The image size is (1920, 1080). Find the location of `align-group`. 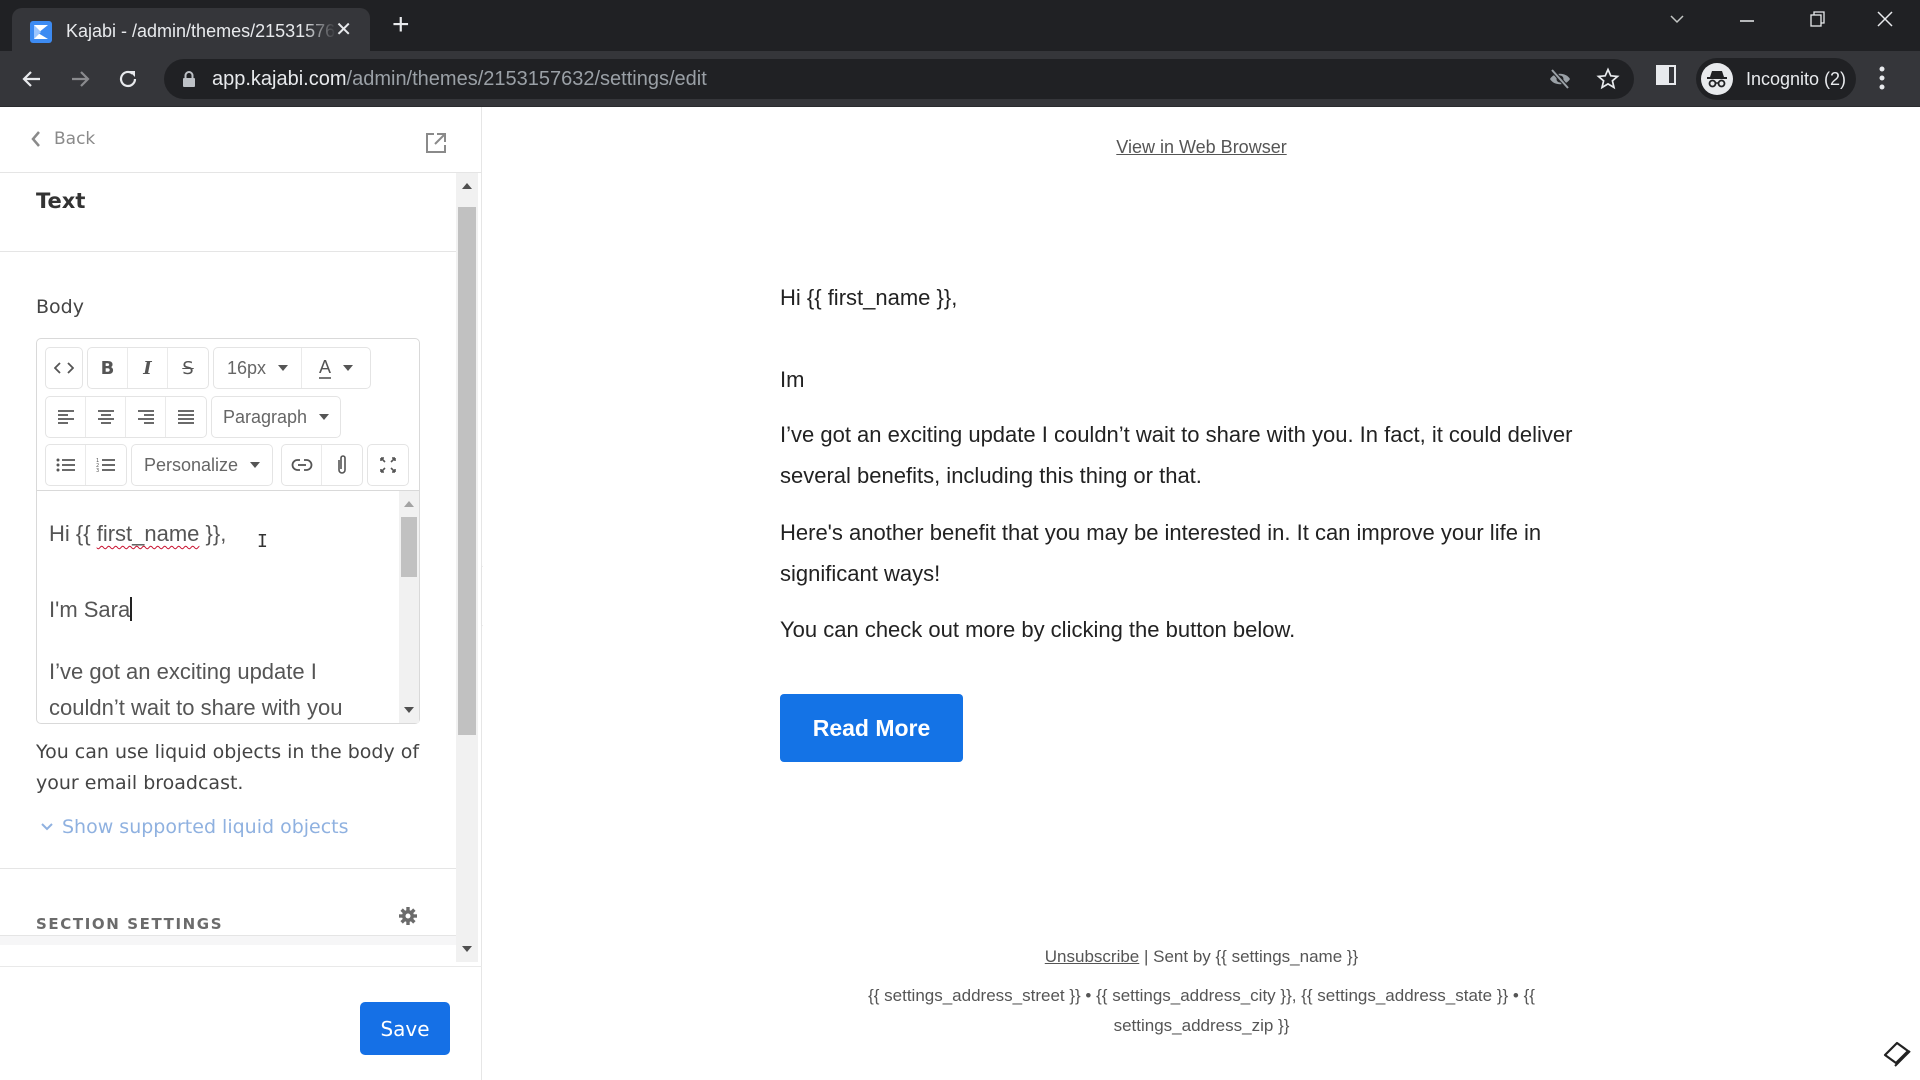

align-group is located at coordinates (126, 417).